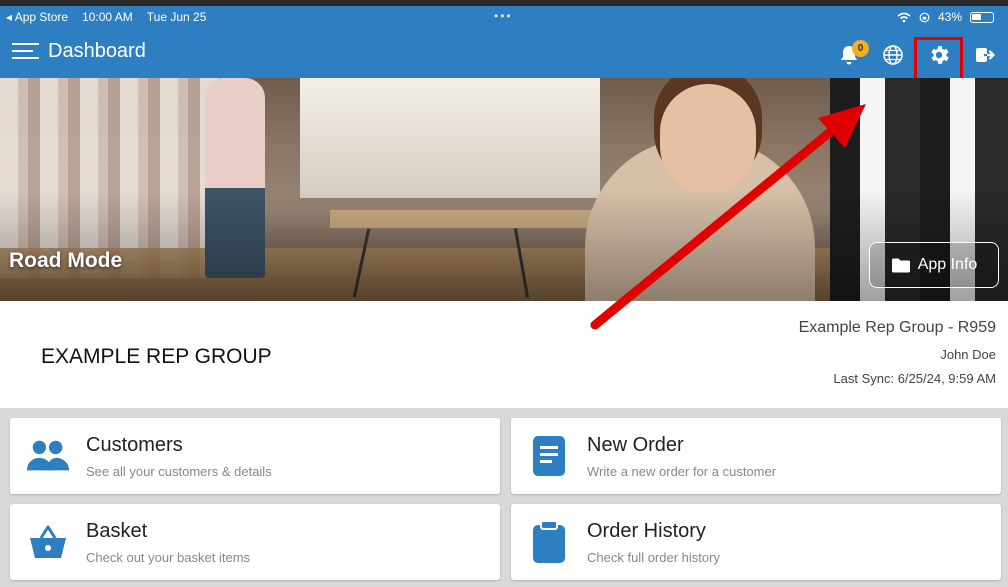  Describe the element at coordinates (156, 356) in the screenshot. I see `company-name: EXAMPLE REP GROUP` at that location.